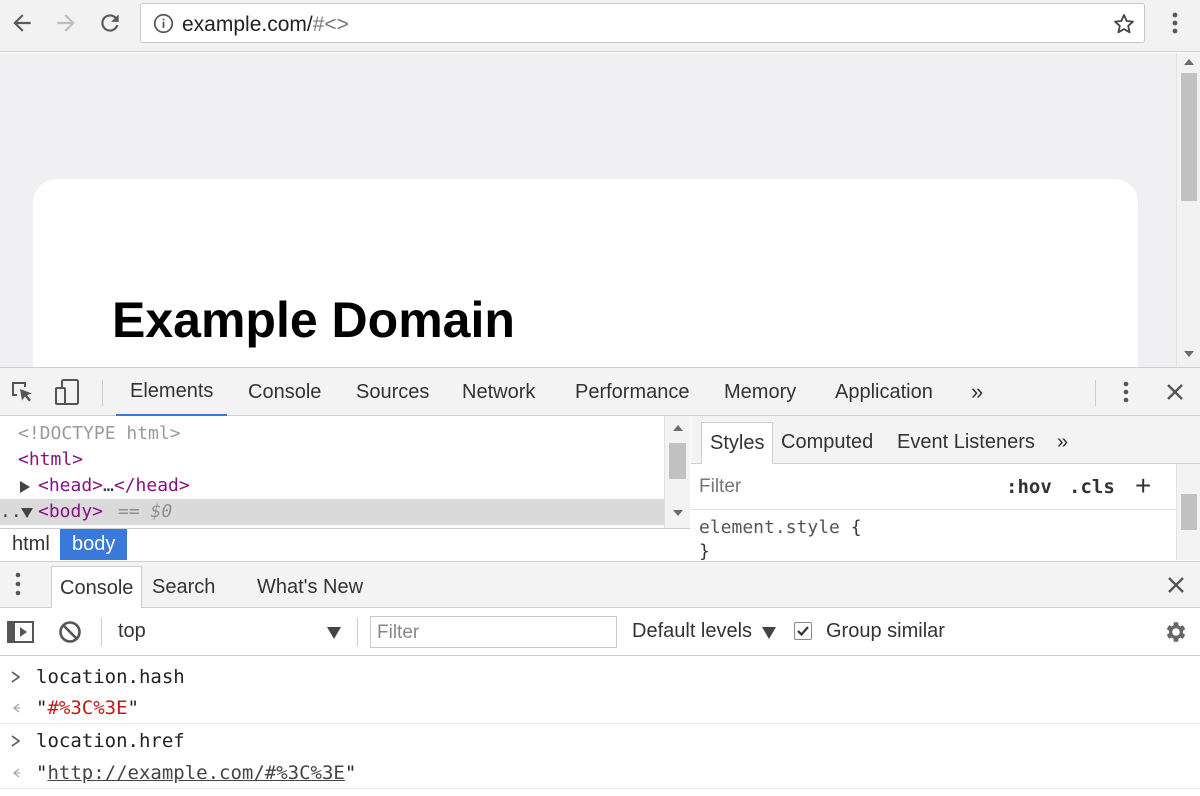  I want to click on reload-icon, so click(110, 23).